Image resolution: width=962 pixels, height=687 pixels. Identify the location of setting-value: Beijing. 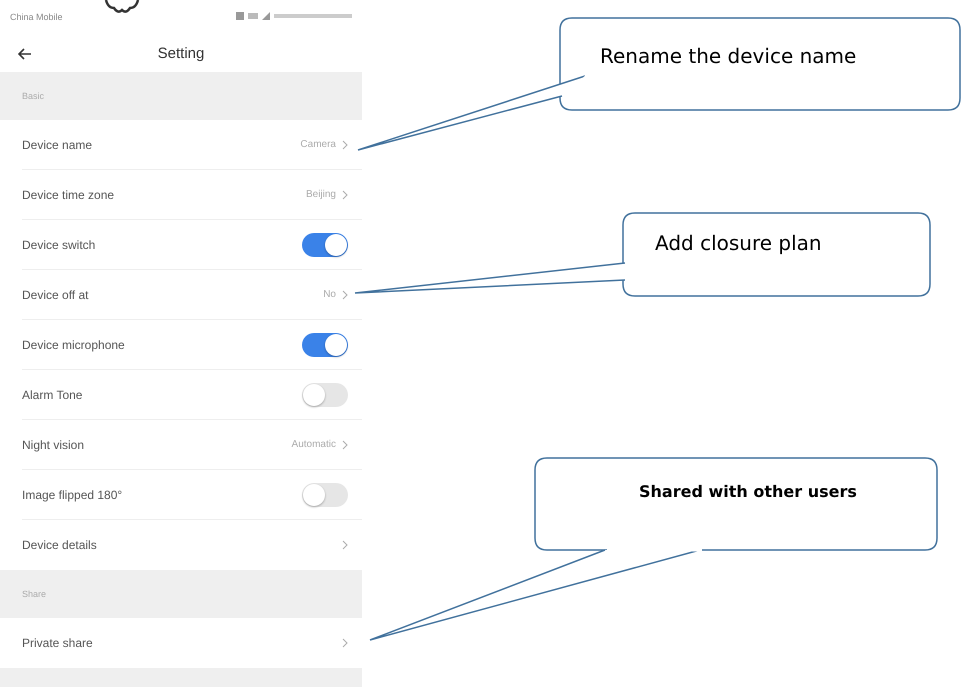
(321, 194).